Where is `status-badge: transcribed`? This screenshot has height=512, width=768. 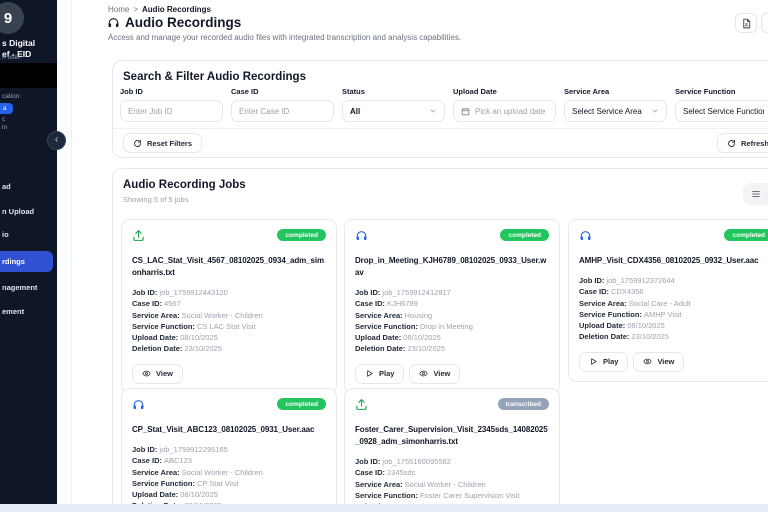
status-badge: transcribed is located at coordinates (523, 404).